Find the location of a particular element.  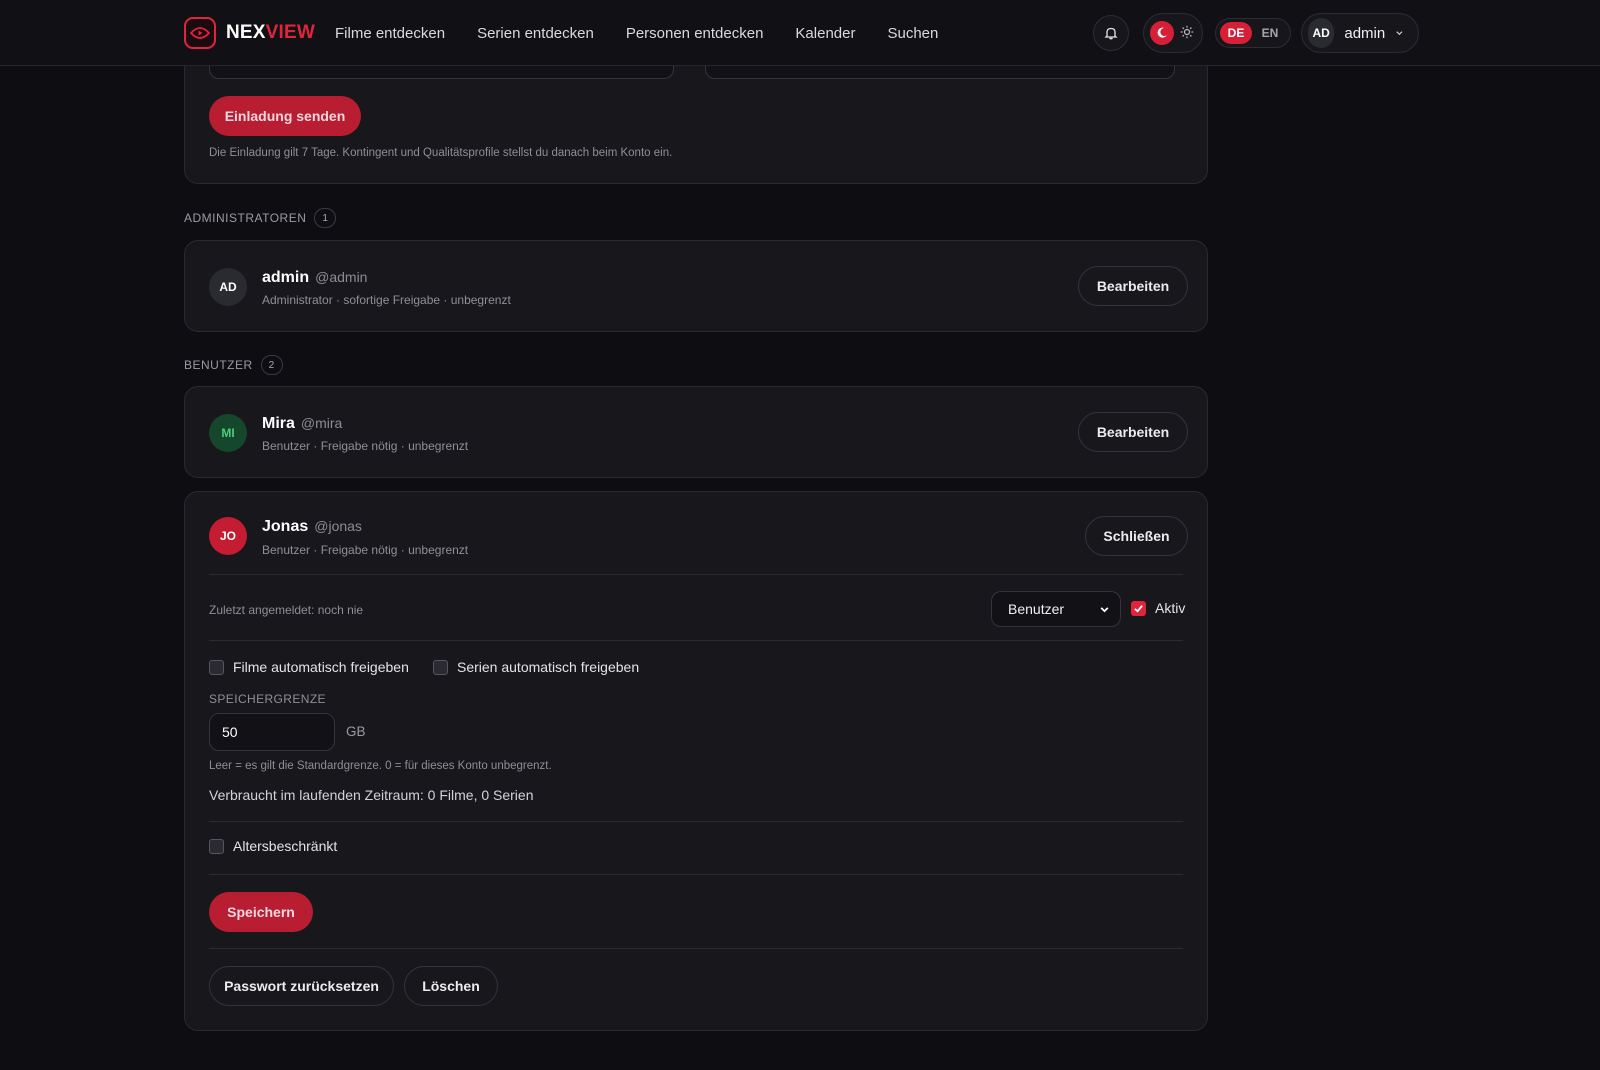

auto-movies-checkbox is located at coordinates (216, 667).